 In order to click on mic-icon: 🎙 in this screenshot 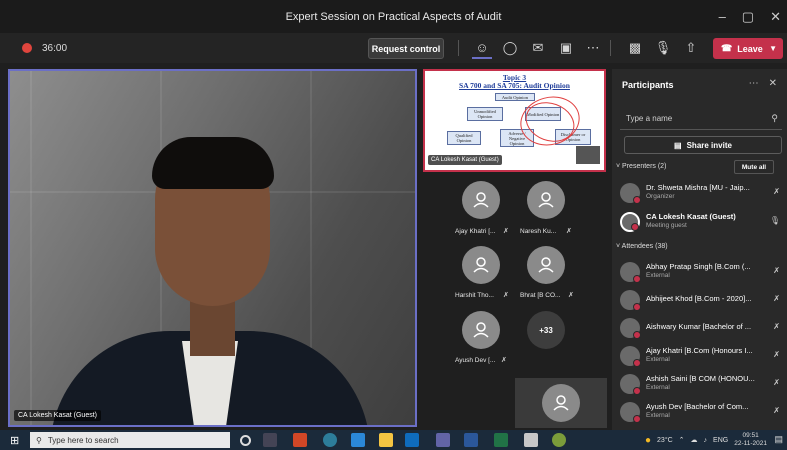, I will do `click(774, 220)`.